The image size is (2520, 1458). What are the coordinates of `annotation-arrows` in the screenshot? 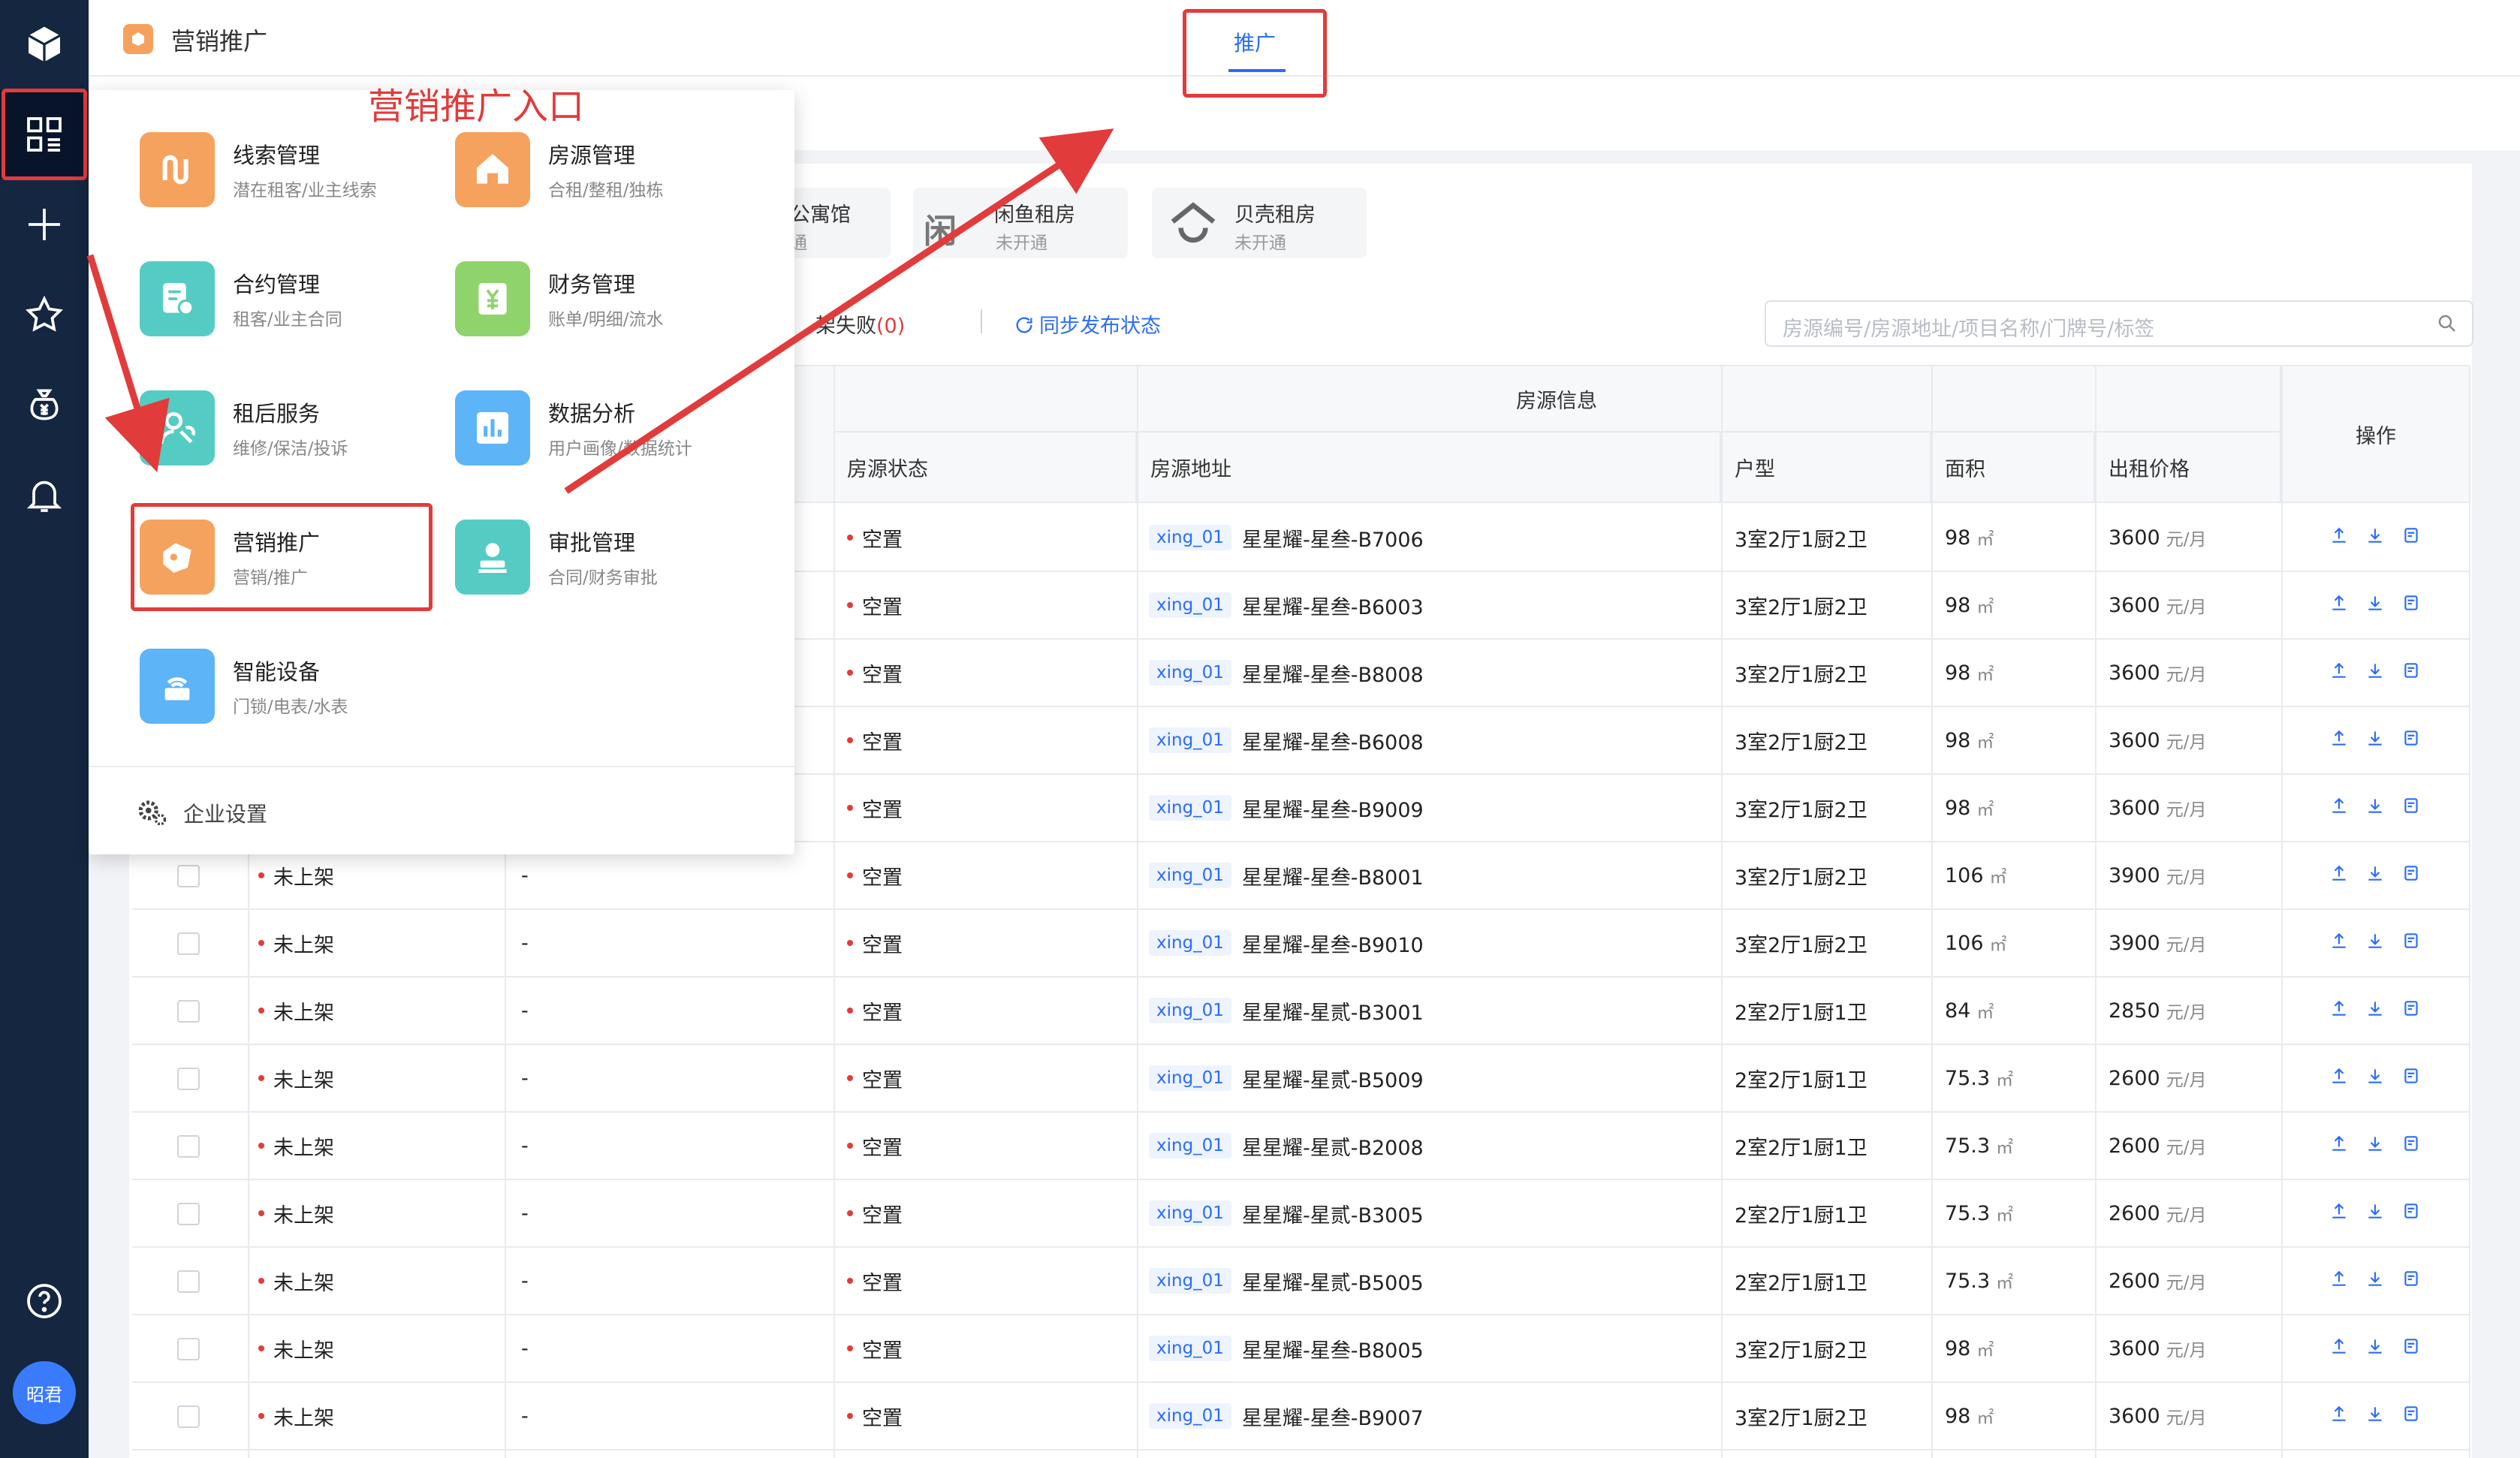 It's located at (600, 311).